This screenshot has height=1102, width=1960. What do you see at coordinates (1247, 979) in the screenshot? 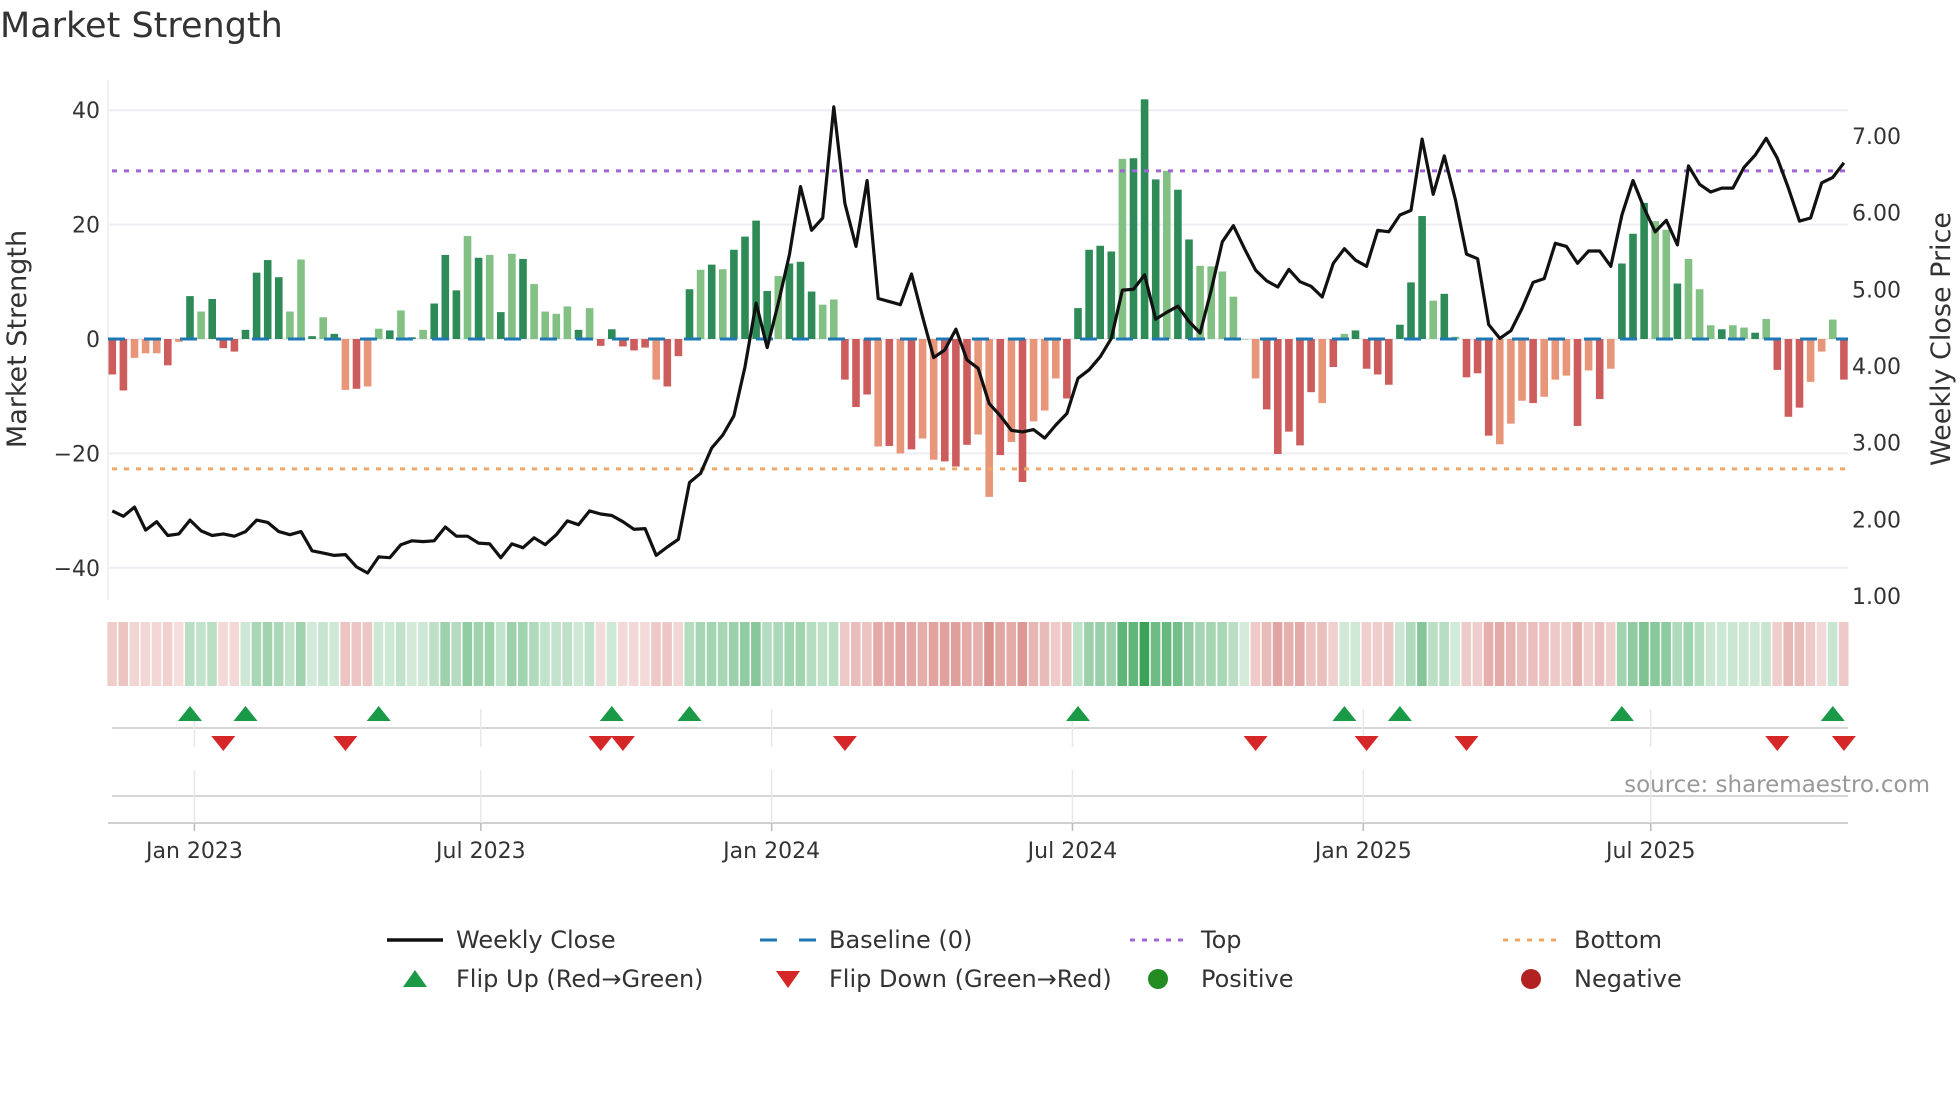
I see `legend-label: Positive` at bounding box center [1247, 979].